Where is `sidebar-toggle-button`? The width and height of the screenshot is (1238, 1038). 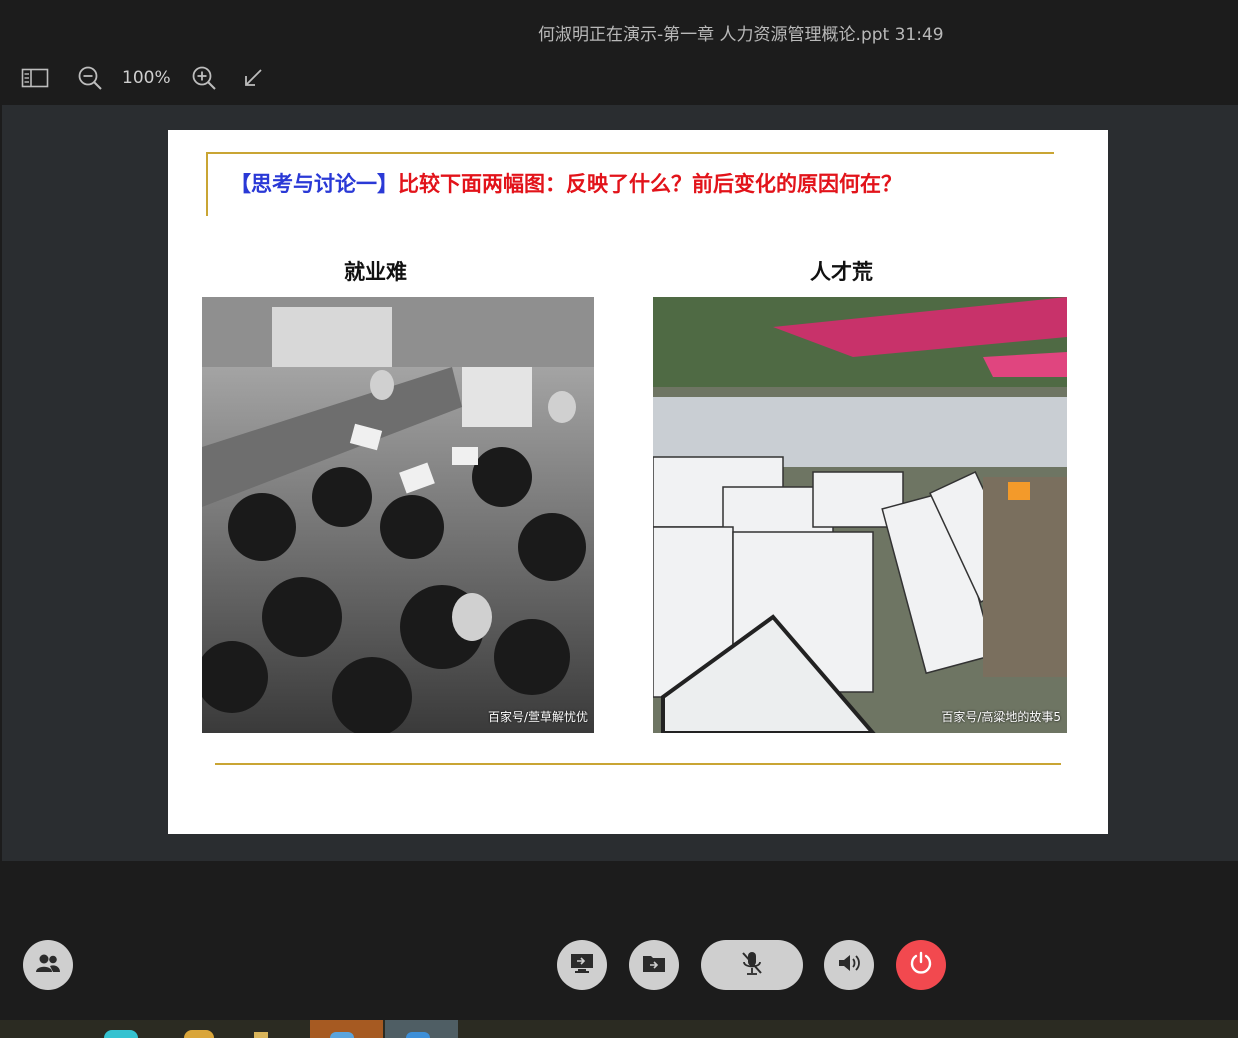 sidebar-toggle-button is located at coordinates (35, 80).